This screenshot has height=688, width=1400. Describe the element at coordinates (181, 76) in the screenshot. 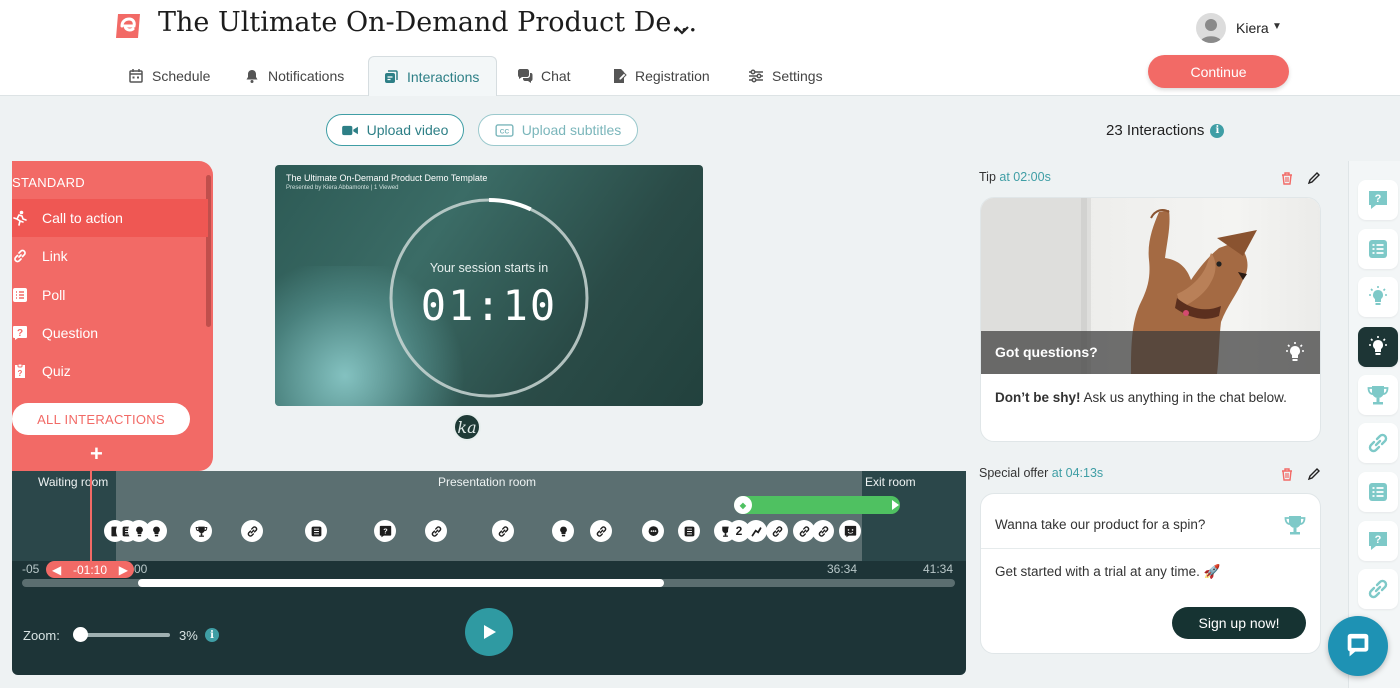

I see `tab-label: Schedule` at that location.